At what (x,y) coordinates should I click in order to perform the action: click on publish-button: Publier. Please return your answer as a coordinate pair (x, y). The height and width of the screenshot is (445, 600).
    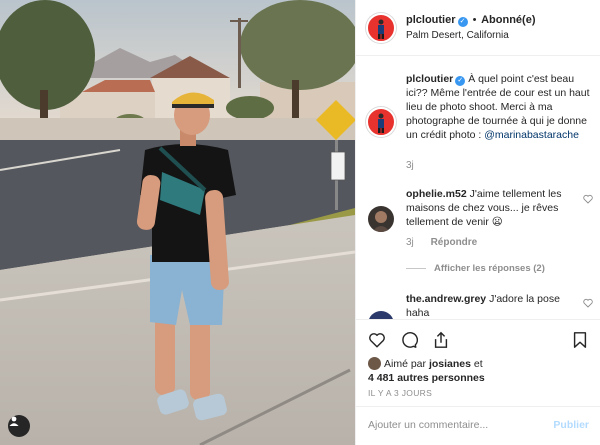
    Looking at the image, I should click on (571, 425).